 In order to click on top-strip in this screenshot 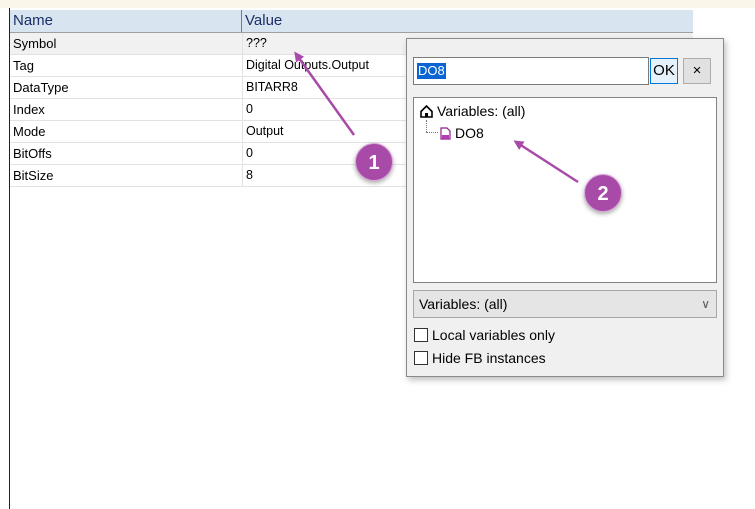, I will do `click(377, 4)`.